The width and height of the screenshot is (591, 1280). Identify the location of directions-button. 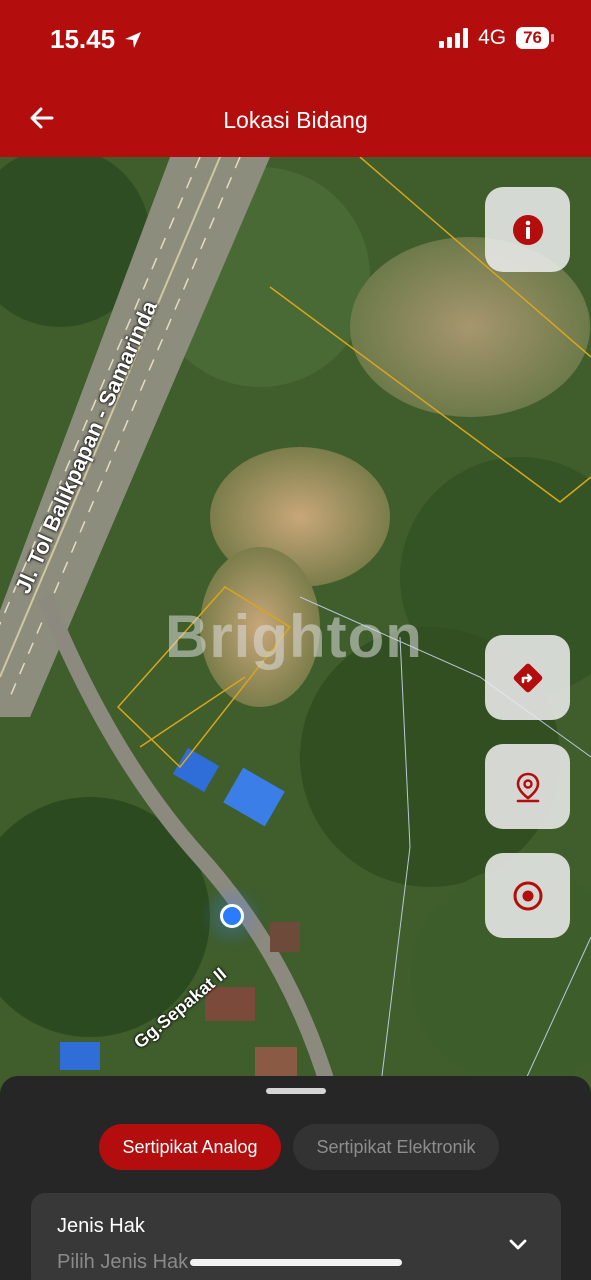
(527, 677).